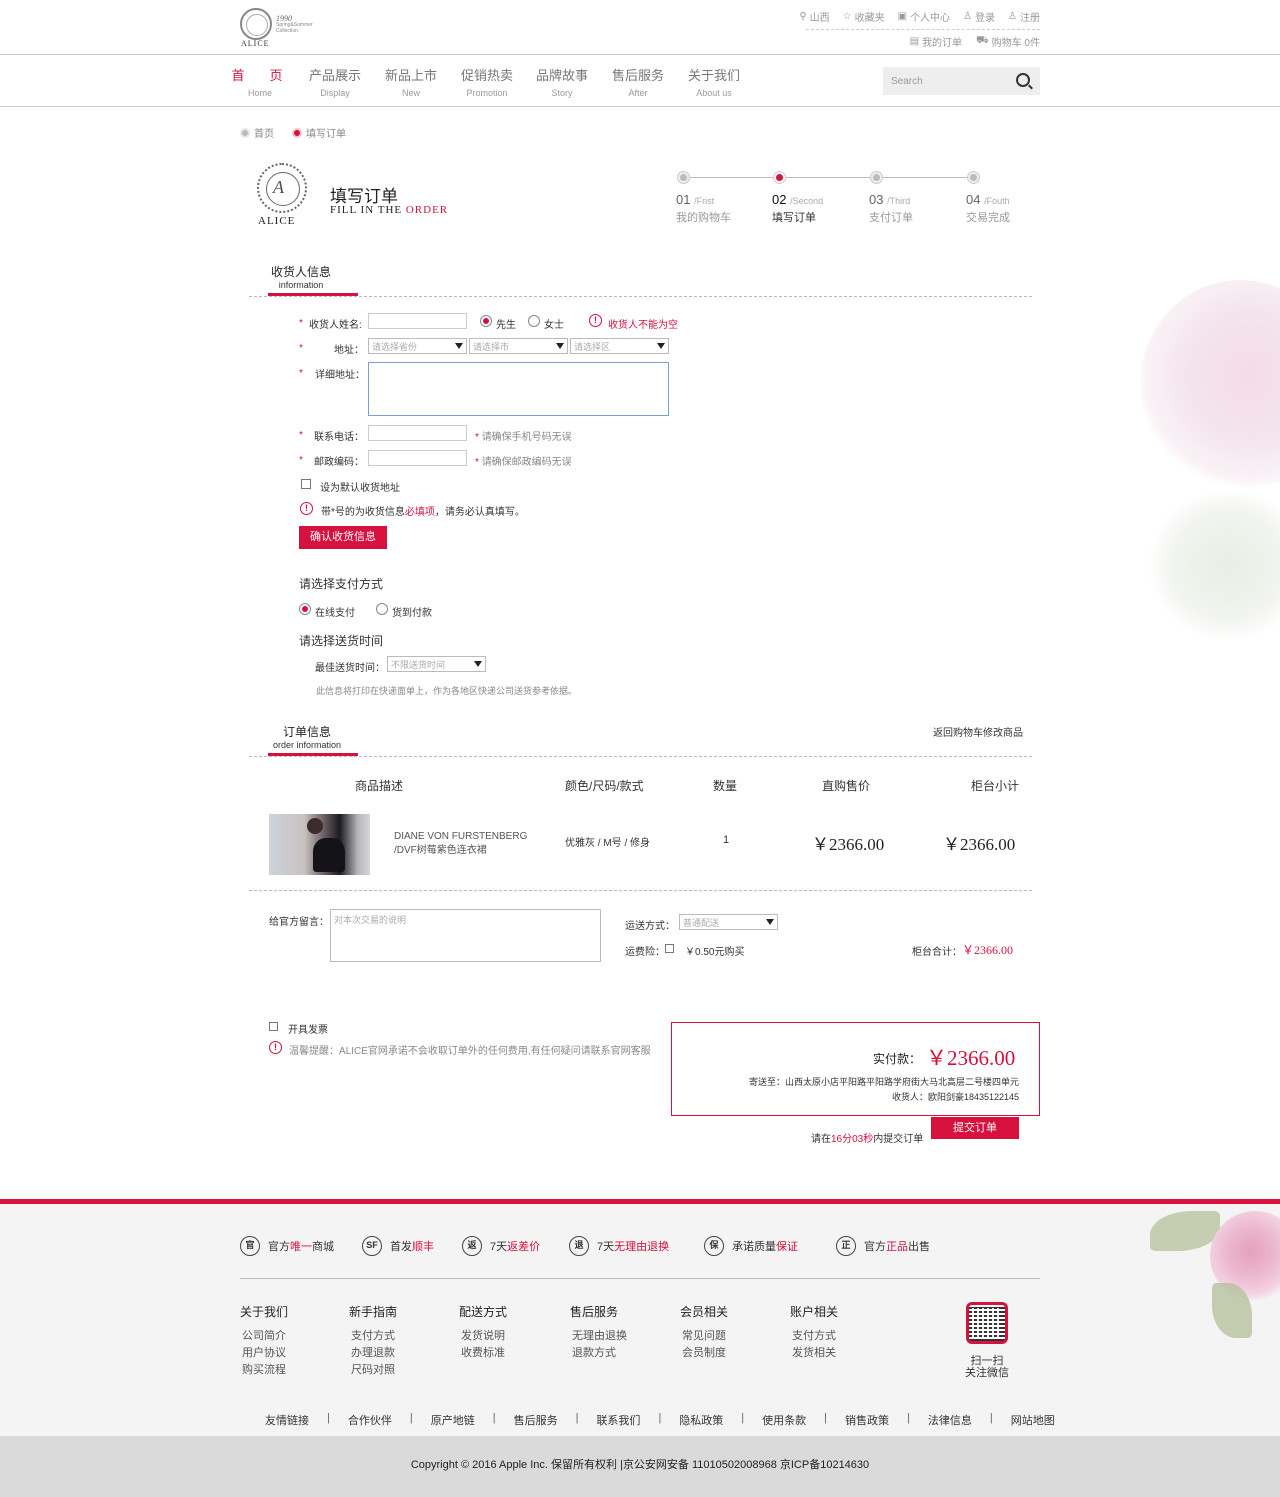  What do you see at coordinates (924, 16) in the screenshot?
I see `account-link: ▣ 个人中心` at bounding box center [924, 16].